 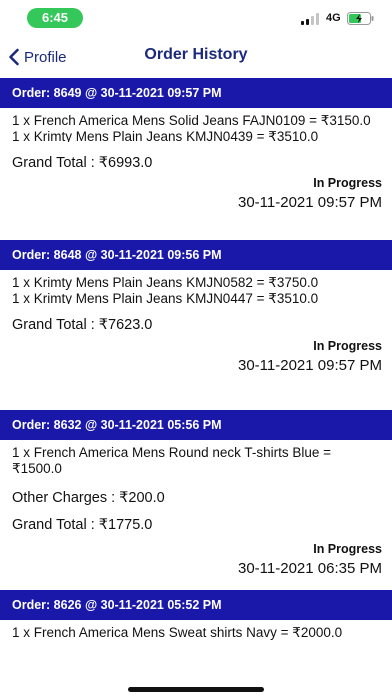 I want to click on home-indicator, so click(x=196, y=689).